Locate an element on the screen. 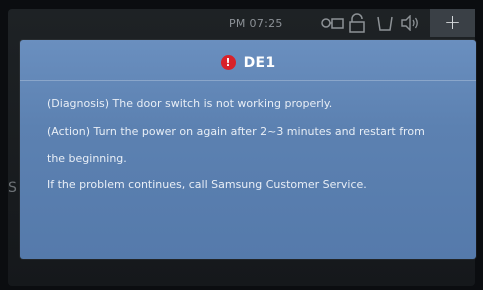 This screenshot has height=290, width=483. child-lock-icon is located at coordinates (357, 25).